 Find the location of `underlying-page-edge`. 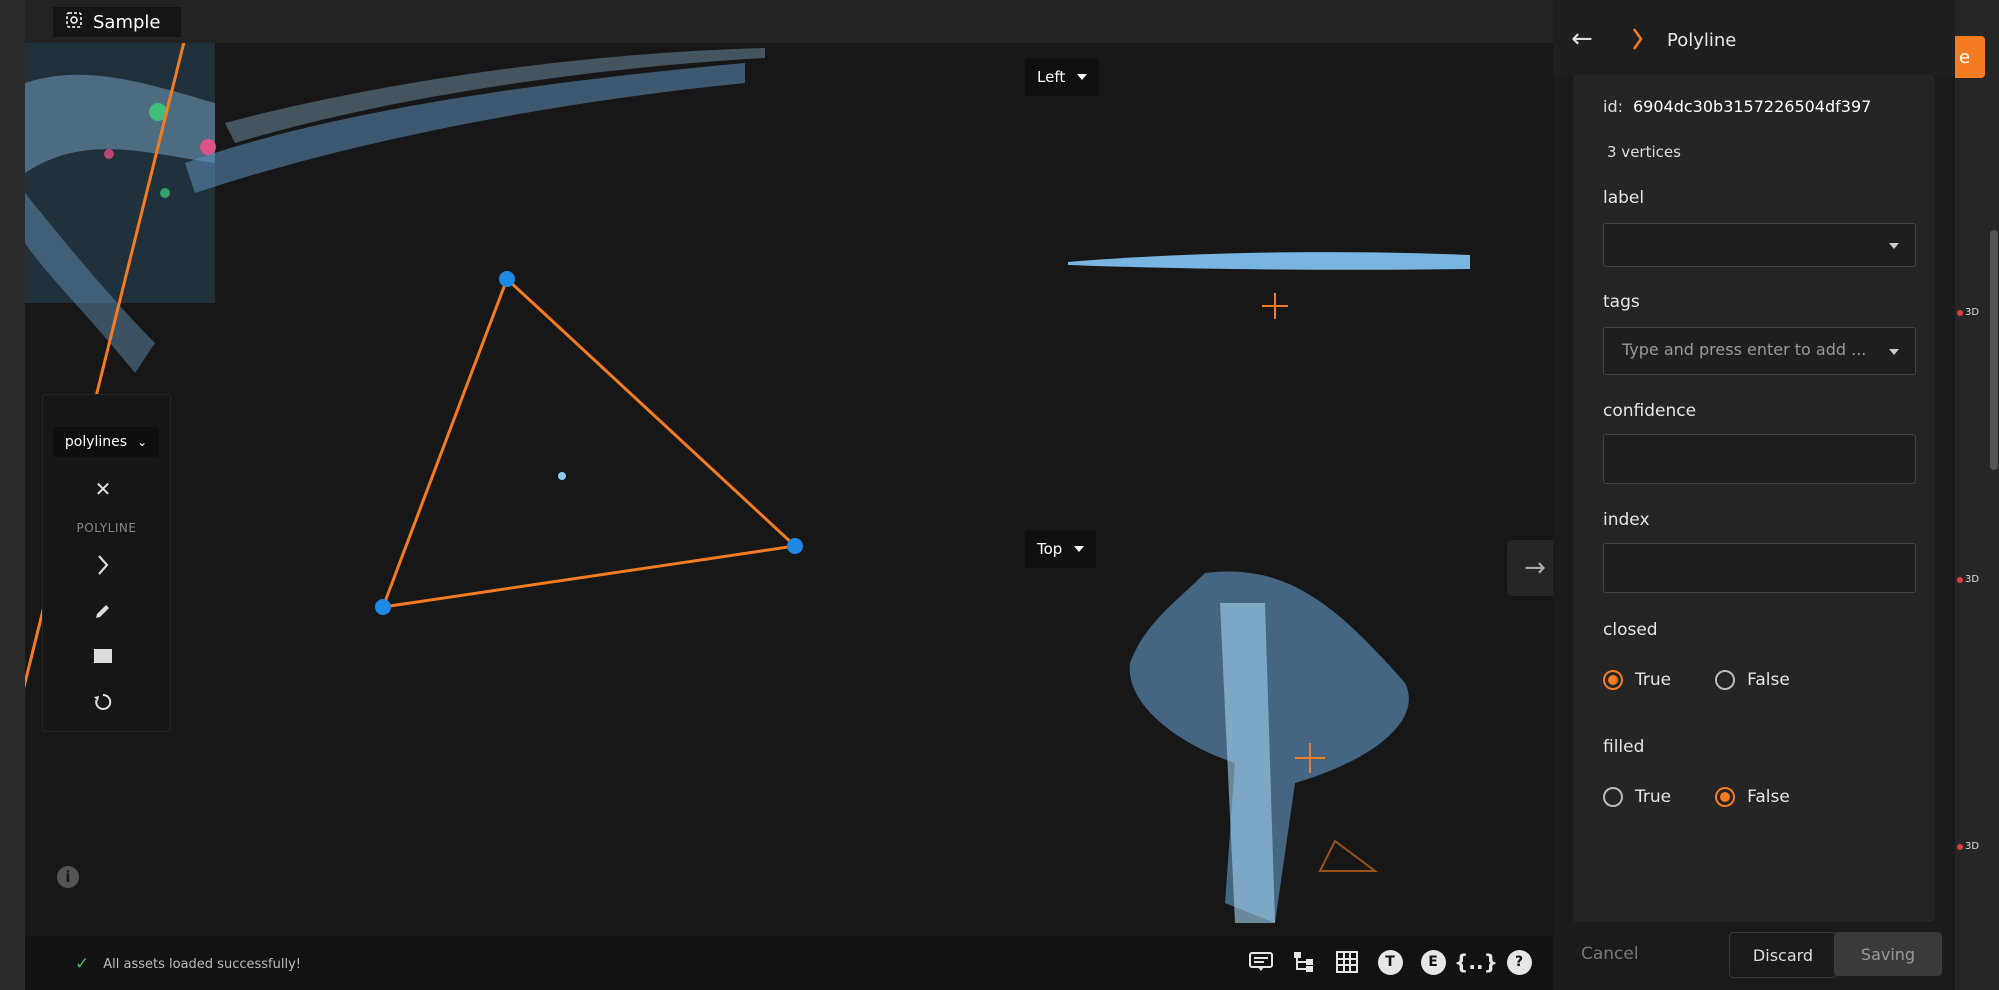

underlying-page-edge is located at coordinates (12, 495).